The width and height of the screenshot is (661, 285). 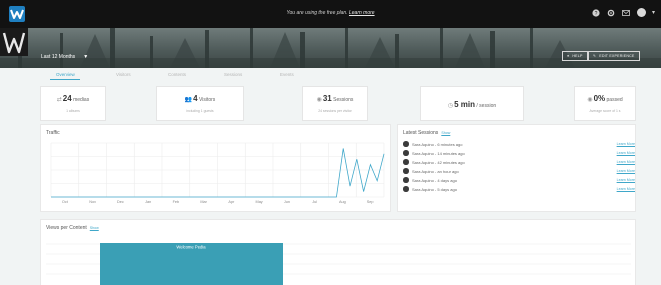 I want to click on x-tick-label: Nov, so click(x=92, y=202).